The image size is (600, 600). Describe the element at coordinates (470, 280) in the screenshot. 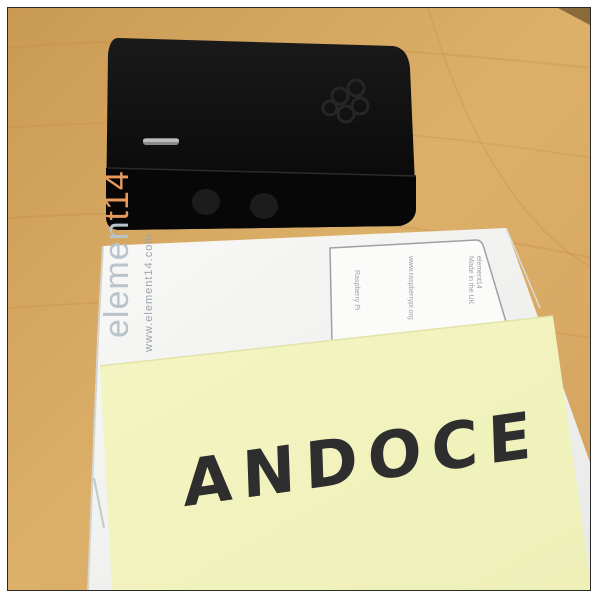

I see `card-made: Made in the UK` at that location.